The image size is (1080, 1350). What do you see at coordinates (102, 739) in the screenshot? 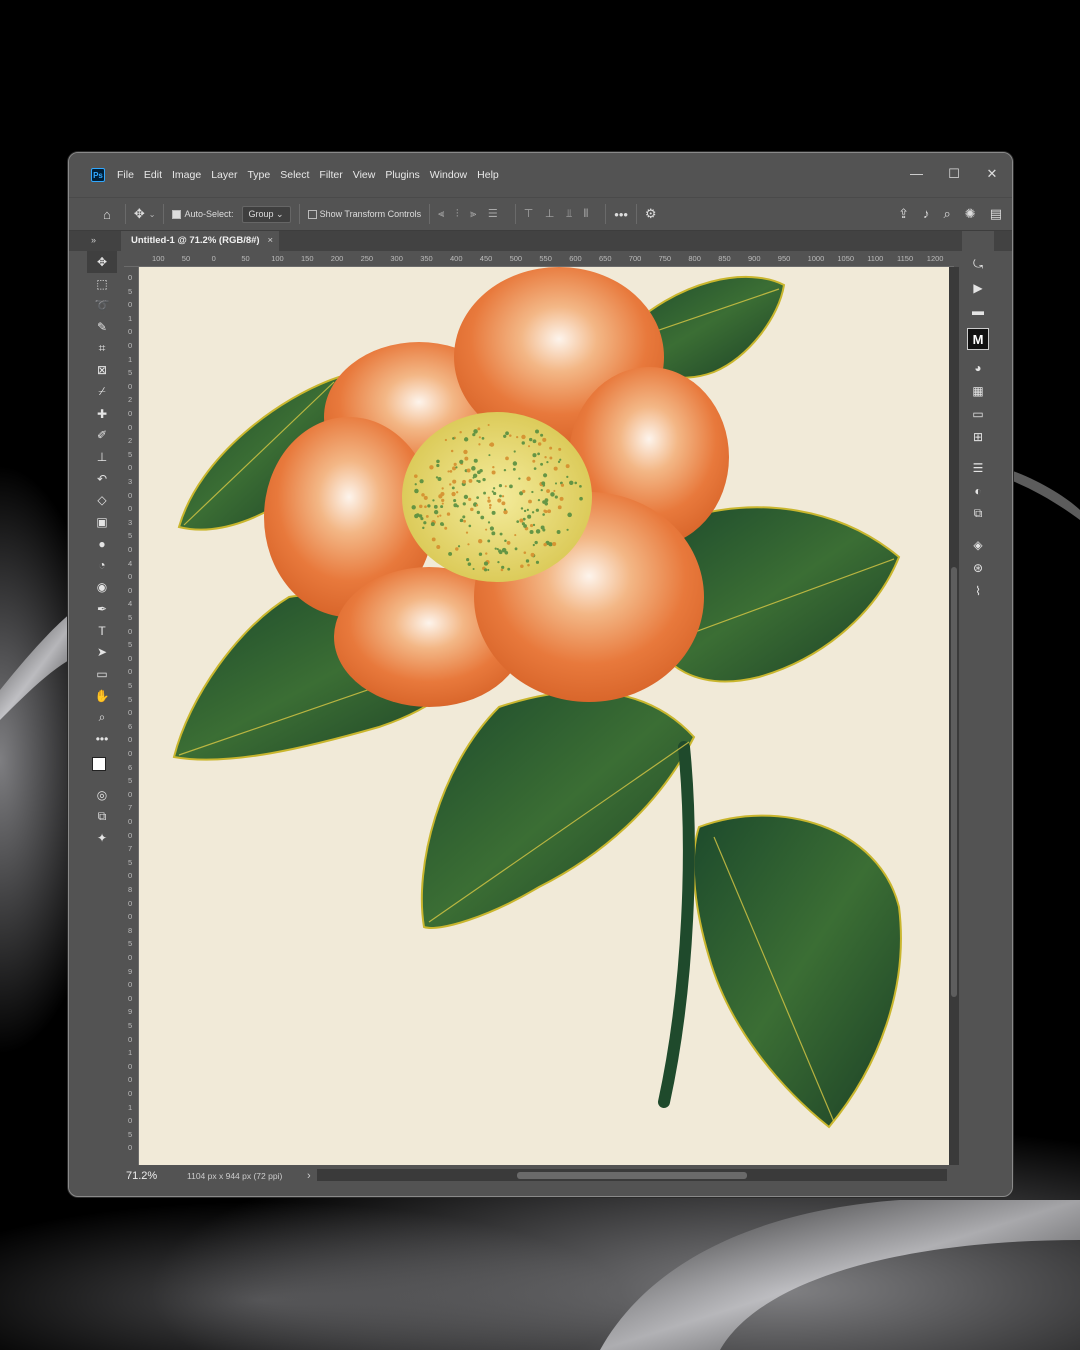
I see `more-tools-icon: •••` at bounding box center [102, 739].